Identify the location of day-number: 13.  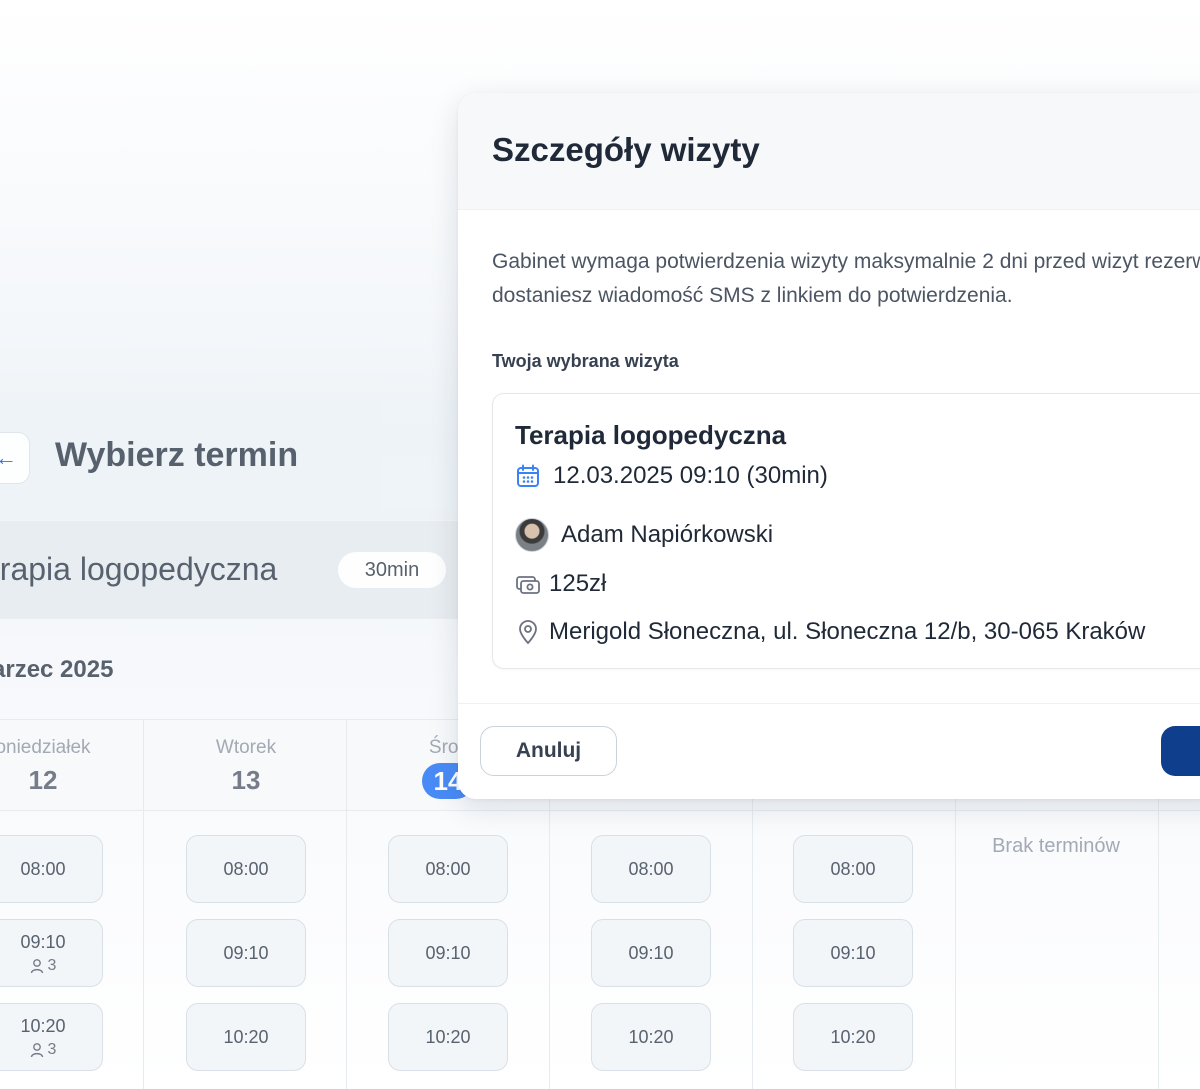
(246, 780).